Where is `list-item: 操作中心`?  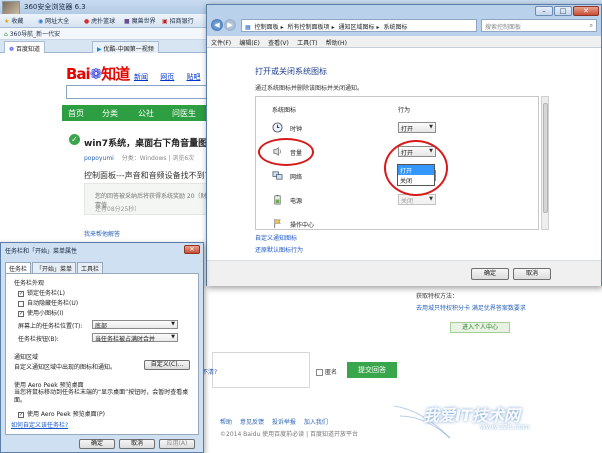
list-item: 操作中心 is located at coordinates (397, 221).